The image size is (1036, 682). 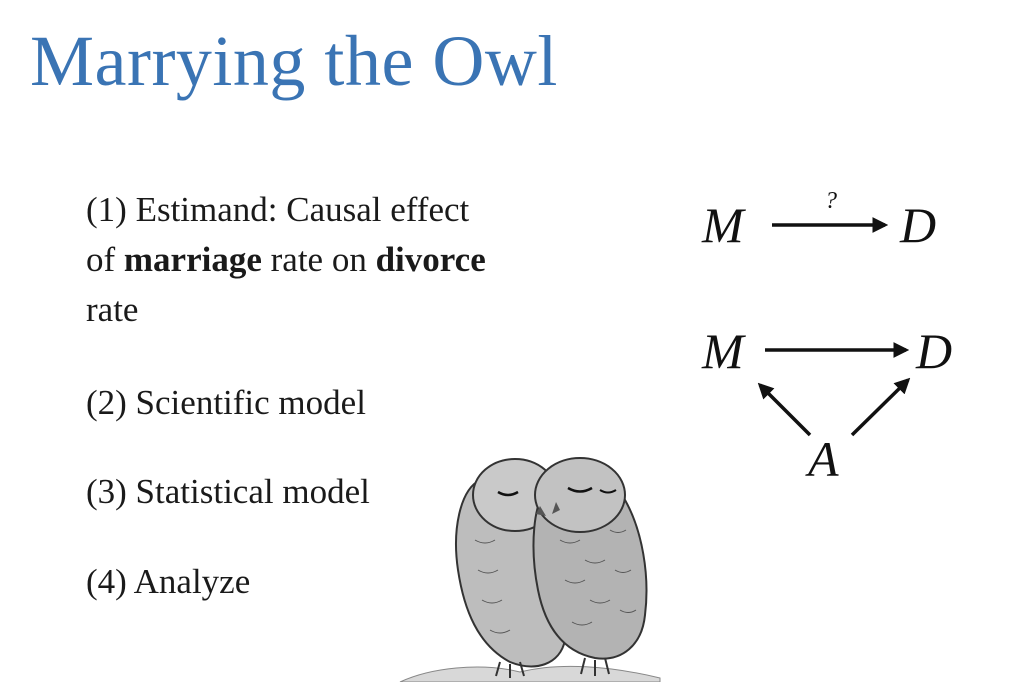 What do you see at coordinates (933, 351) in the screenshot?
I see `dag-bottom-node-d: D` at bounding box center [933, 351].